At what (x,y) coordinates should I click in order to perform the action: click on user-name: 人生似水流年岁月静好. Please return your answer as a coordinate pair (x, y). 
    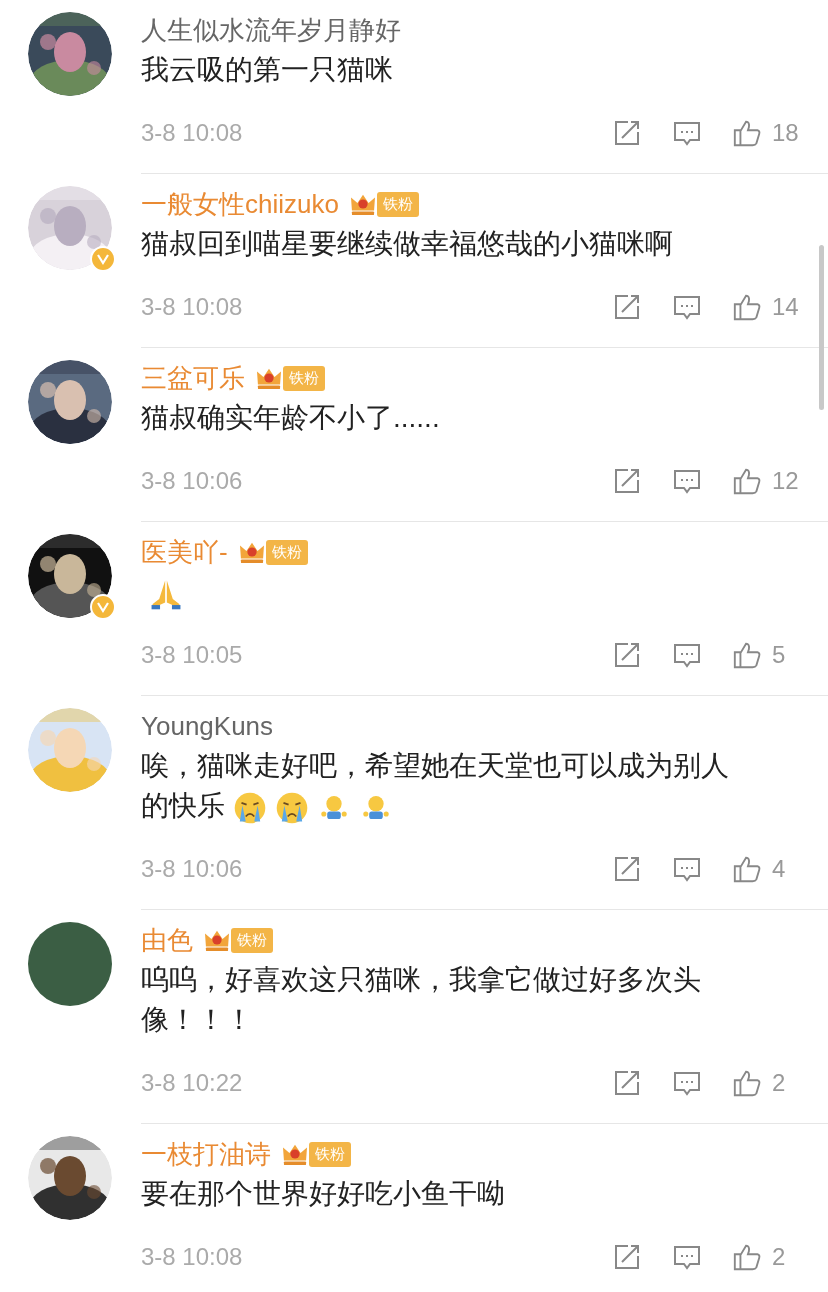
    Looking at the image, I should click on (271, 30).